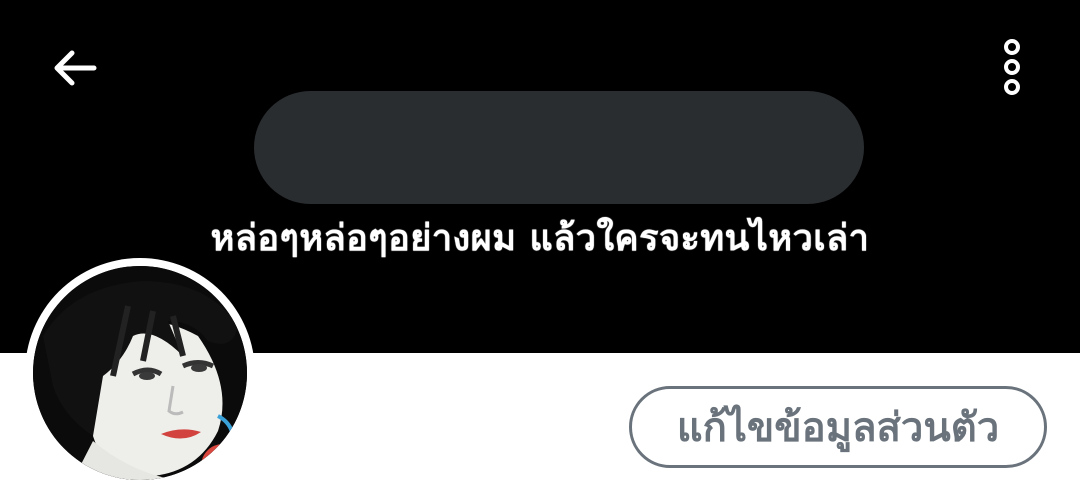 This screenshot has height=498, width=1080. I want to click on avatar-photo, so click(140, 373).